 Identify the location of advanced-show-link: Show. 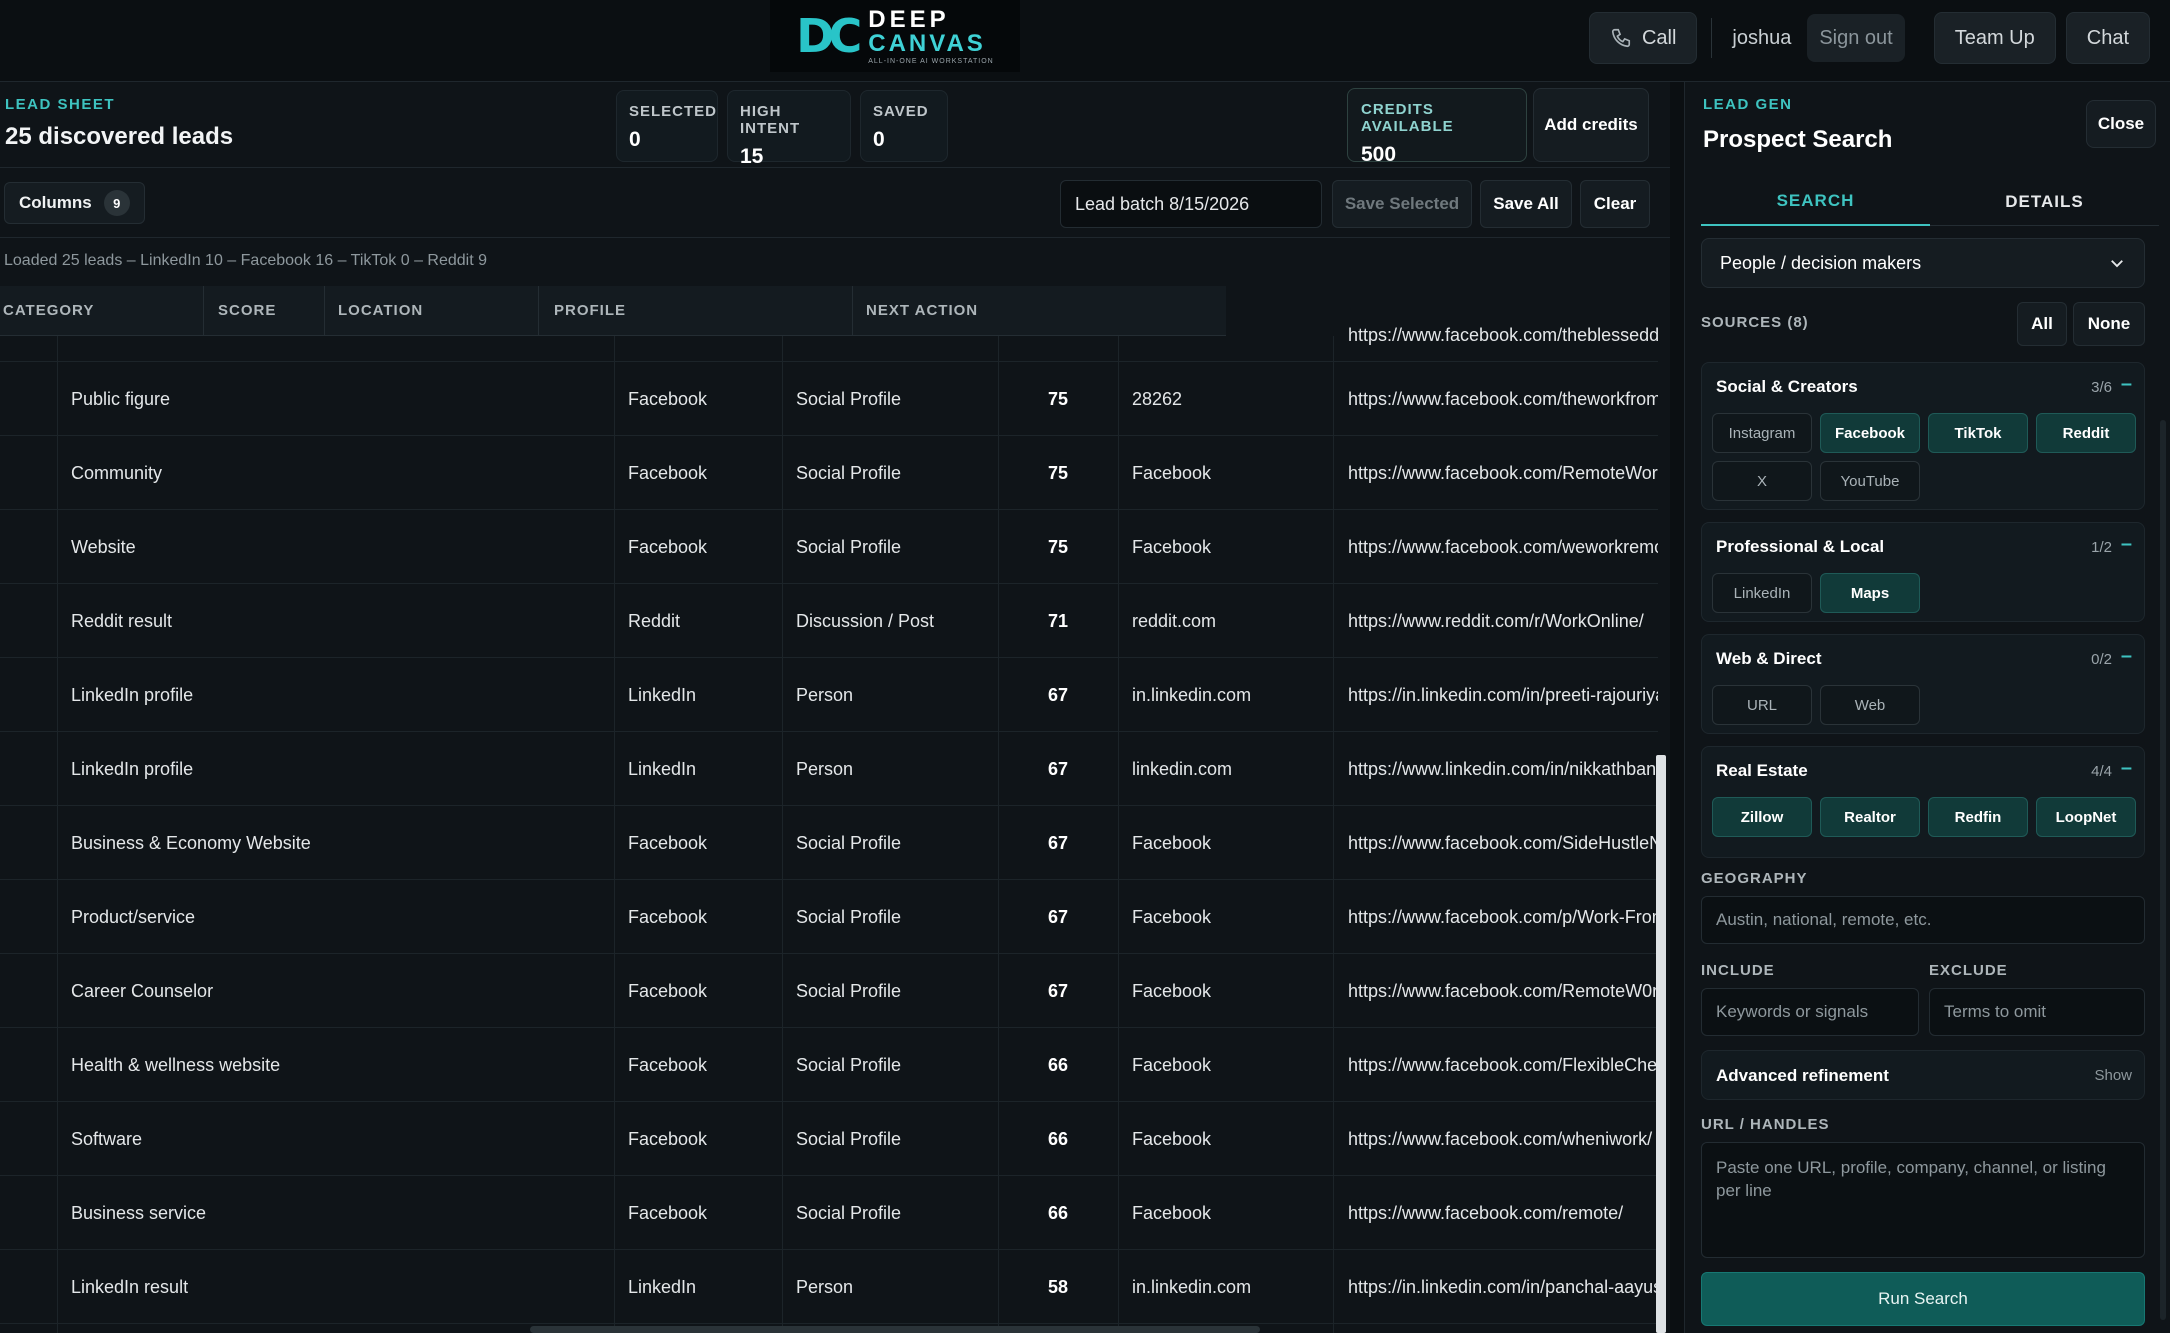
(2113, 1075).